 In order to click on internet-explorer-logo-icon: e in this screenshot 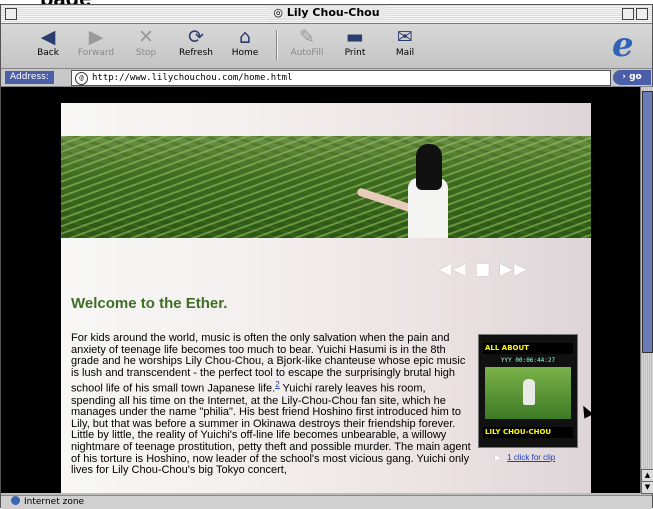, I will do `click(623, 45)`.